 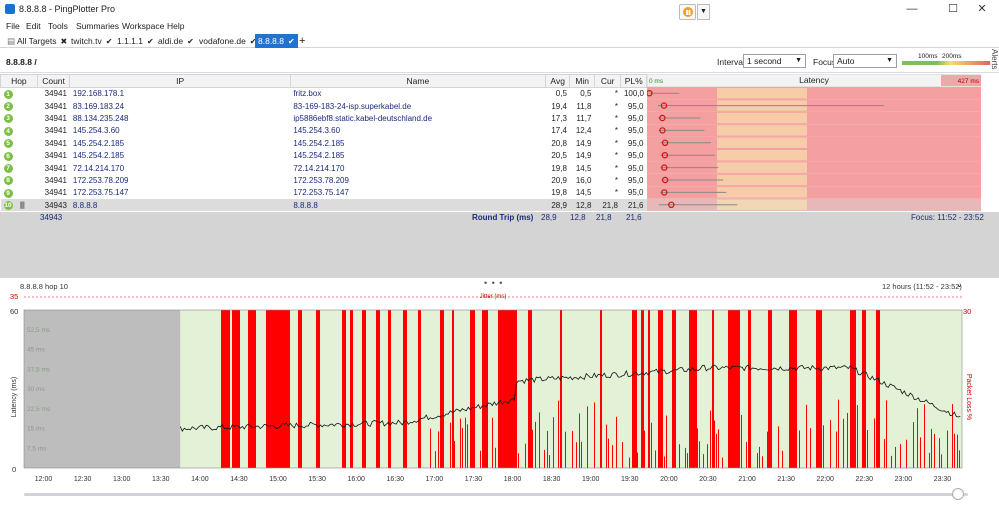 What do you see at coordinates (493, 297) in the screenshot?
I see `jitter-label: Jitter (ms)` at bounding box center [493, 297].